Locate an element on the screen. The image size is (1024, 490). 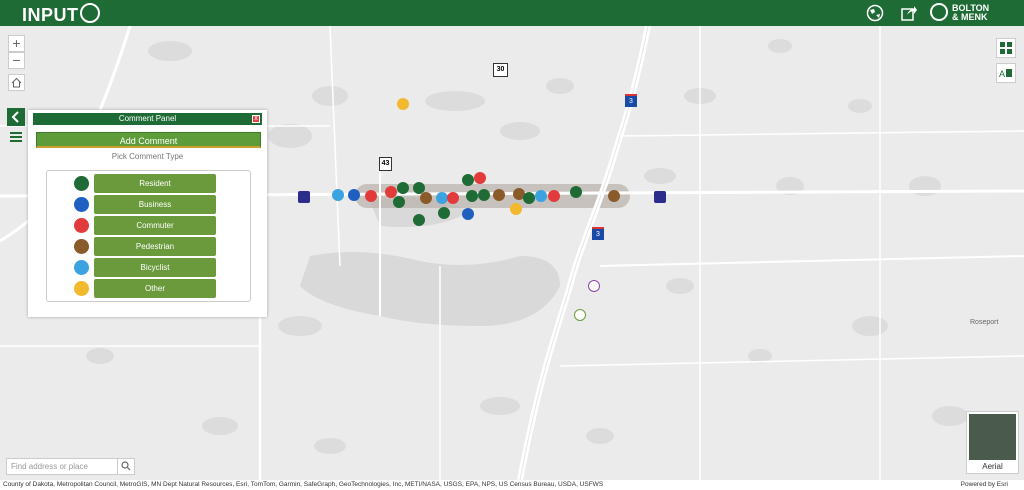
comment-type-business: Business is located at coordinates (149, 205).